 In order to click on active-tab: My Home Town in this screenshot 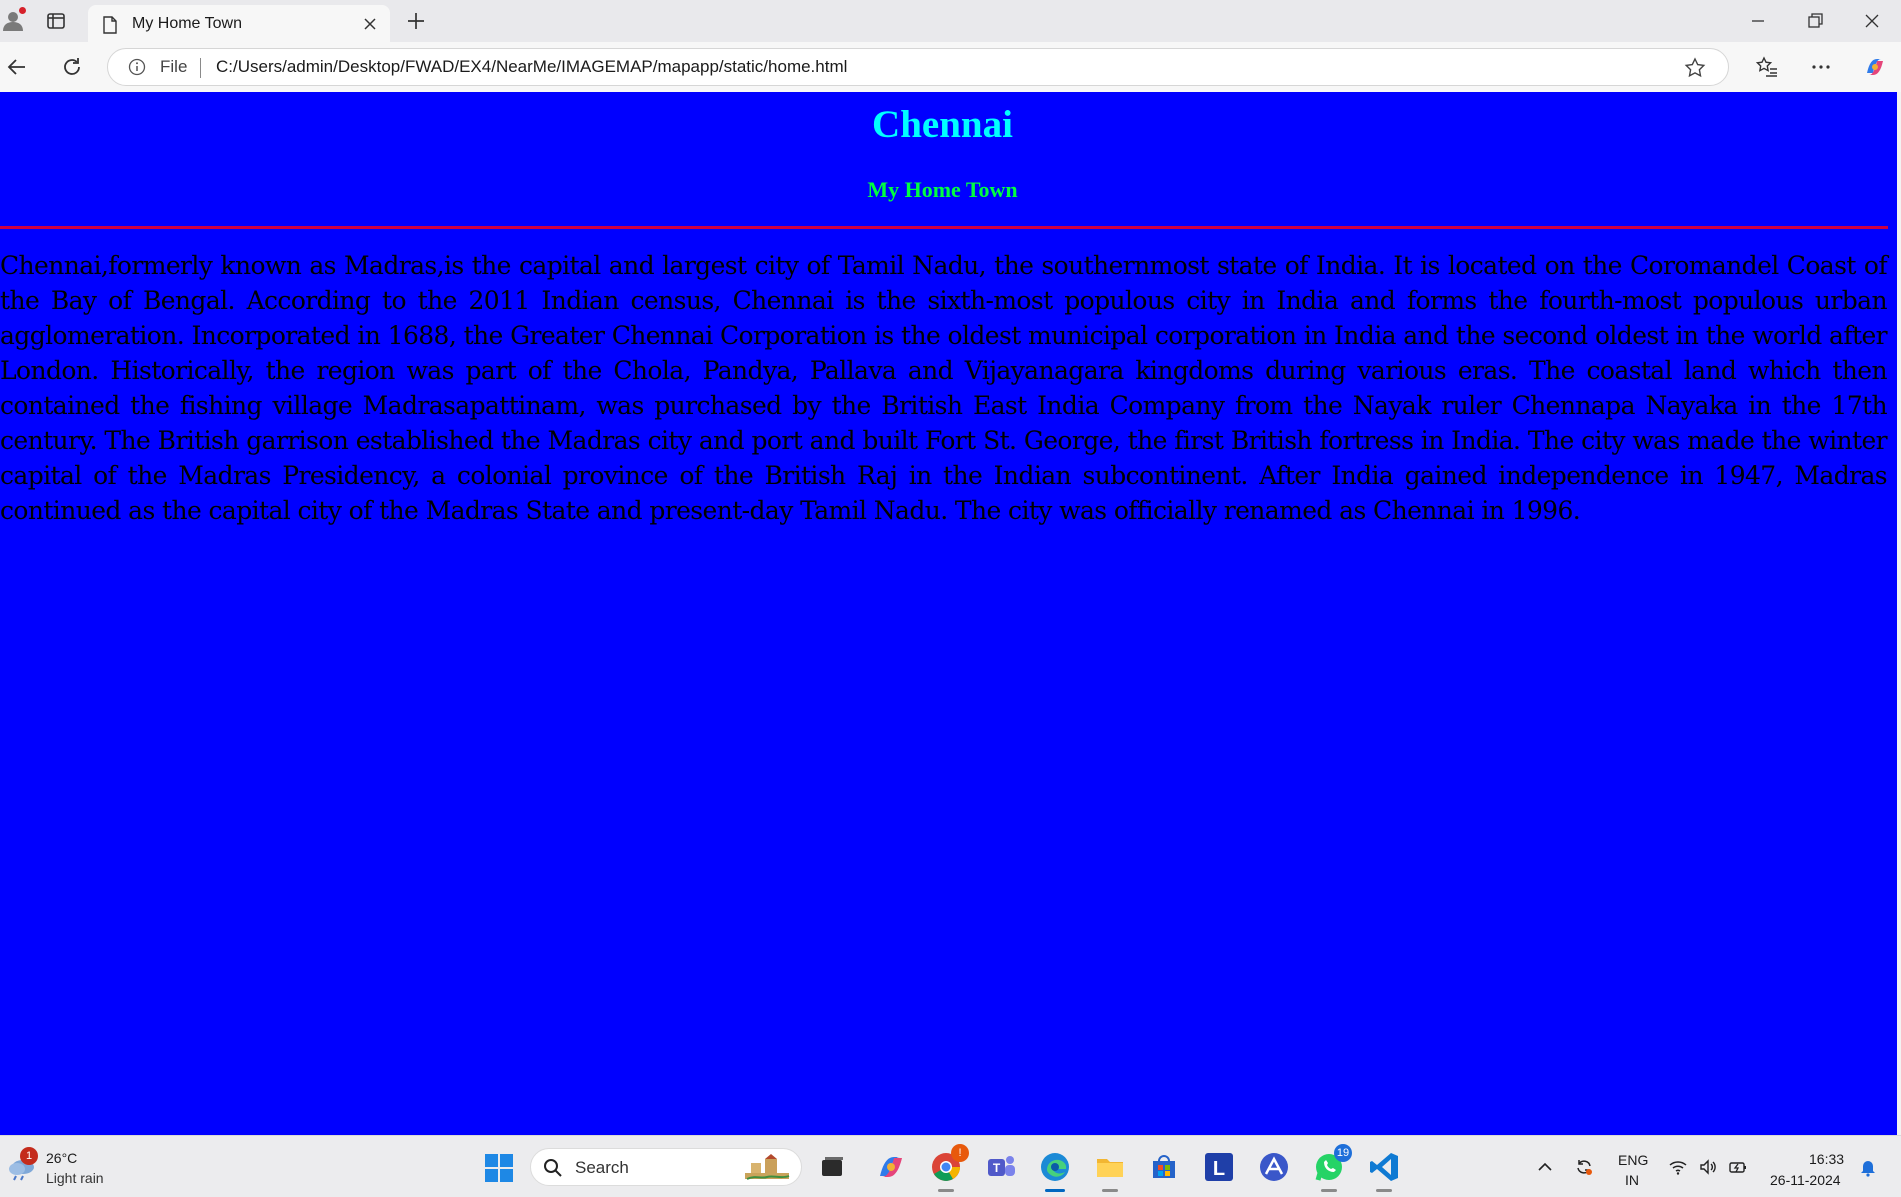, I will do `click(239, 23)`.